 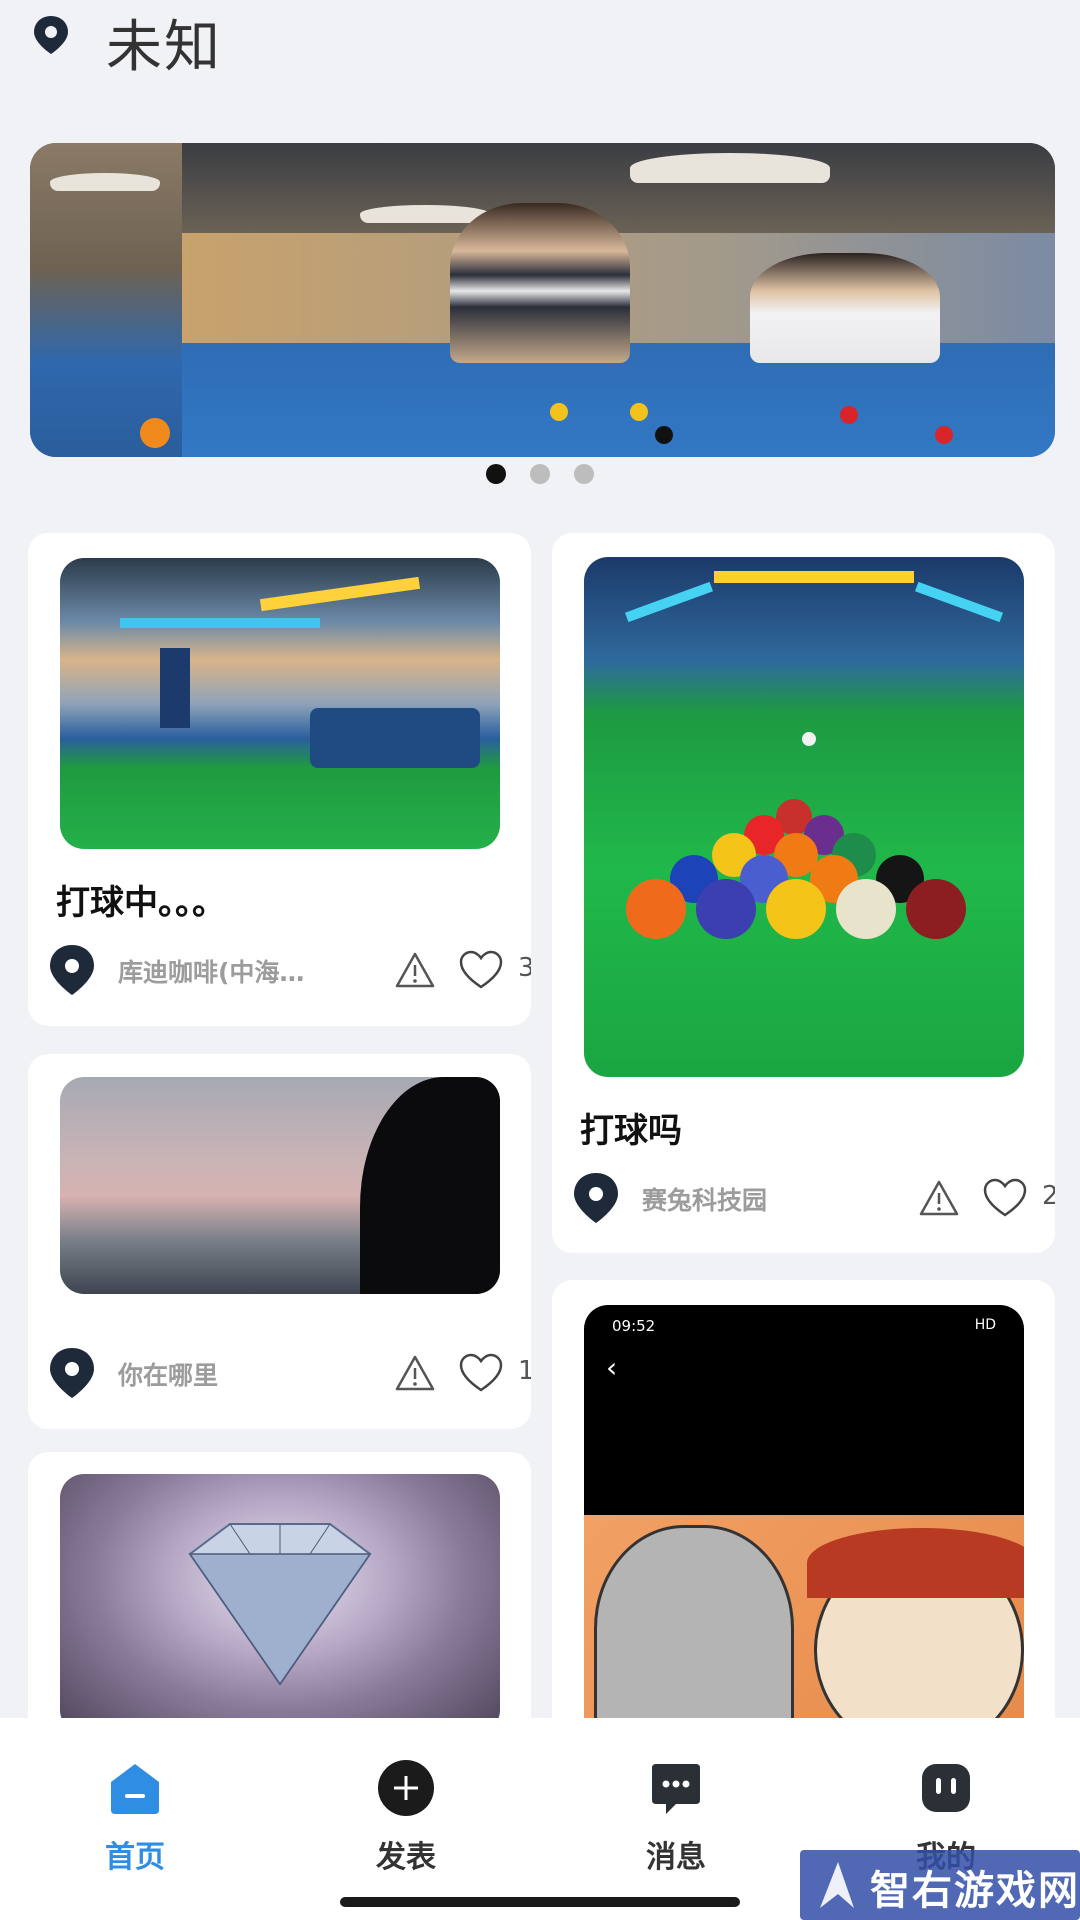 I want to click on post-card, so click(x=279, y=1602).